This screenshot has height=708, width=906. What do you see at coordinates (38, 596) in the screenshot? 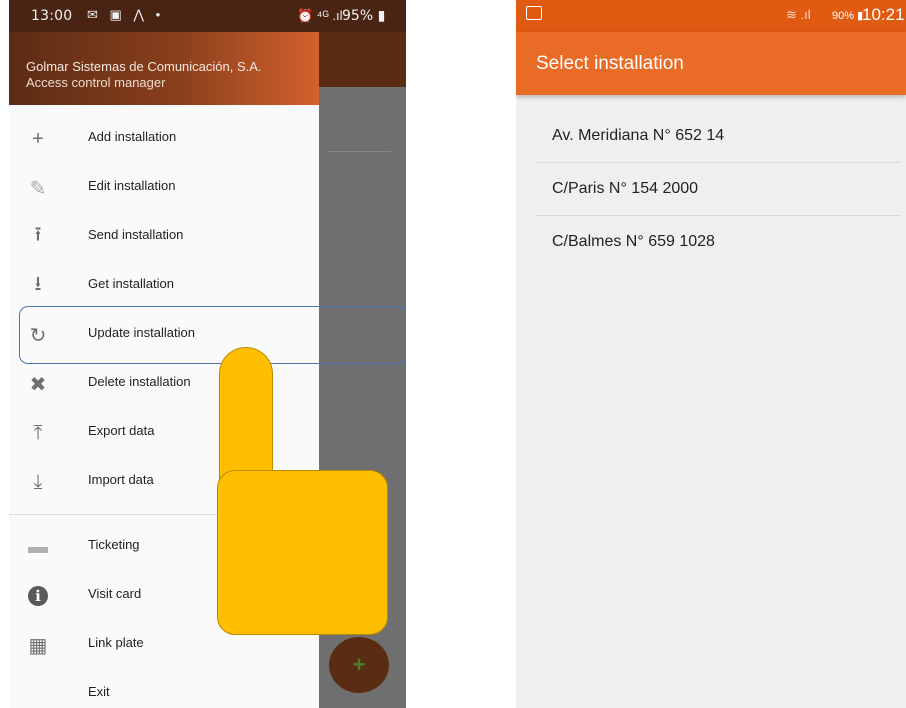
I see `info-icon: ℹ` at bounding box center [38, 596].